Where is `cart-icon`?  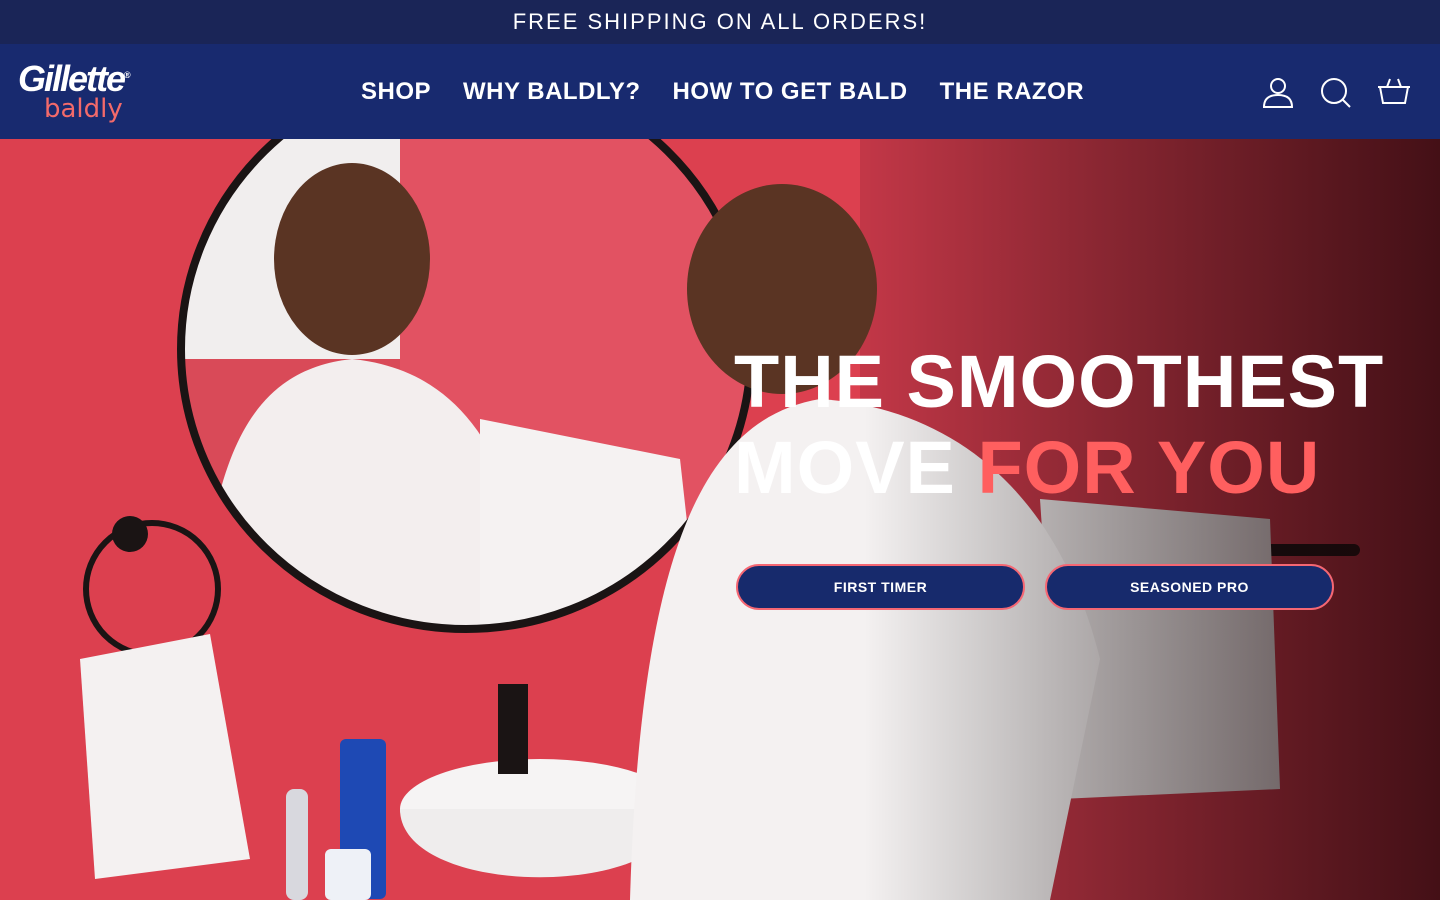 cart-icon is located at coordinates (1394, 91).